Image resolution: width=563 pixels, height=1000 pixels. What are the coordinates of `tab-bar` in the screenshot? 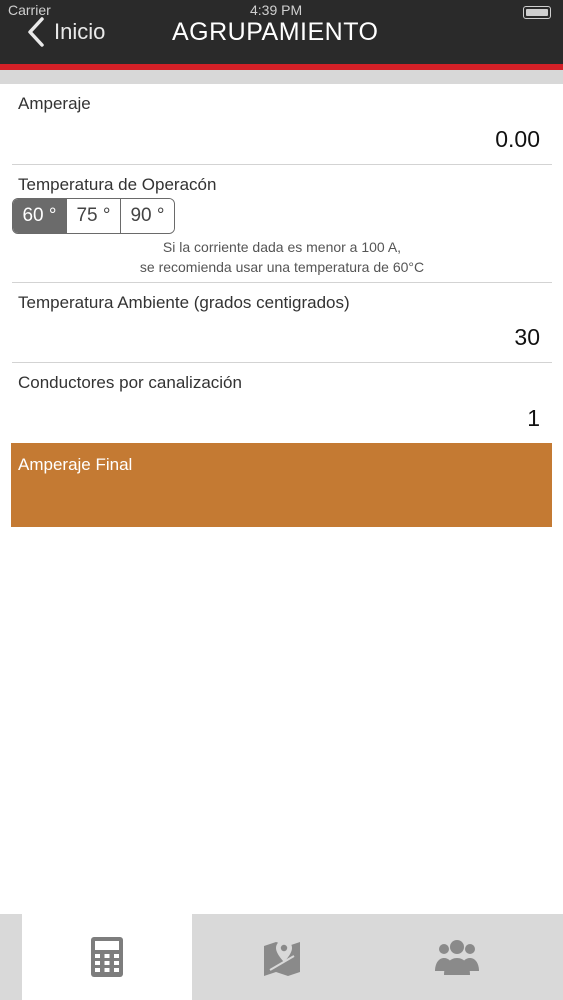 It's located at (281, 957).